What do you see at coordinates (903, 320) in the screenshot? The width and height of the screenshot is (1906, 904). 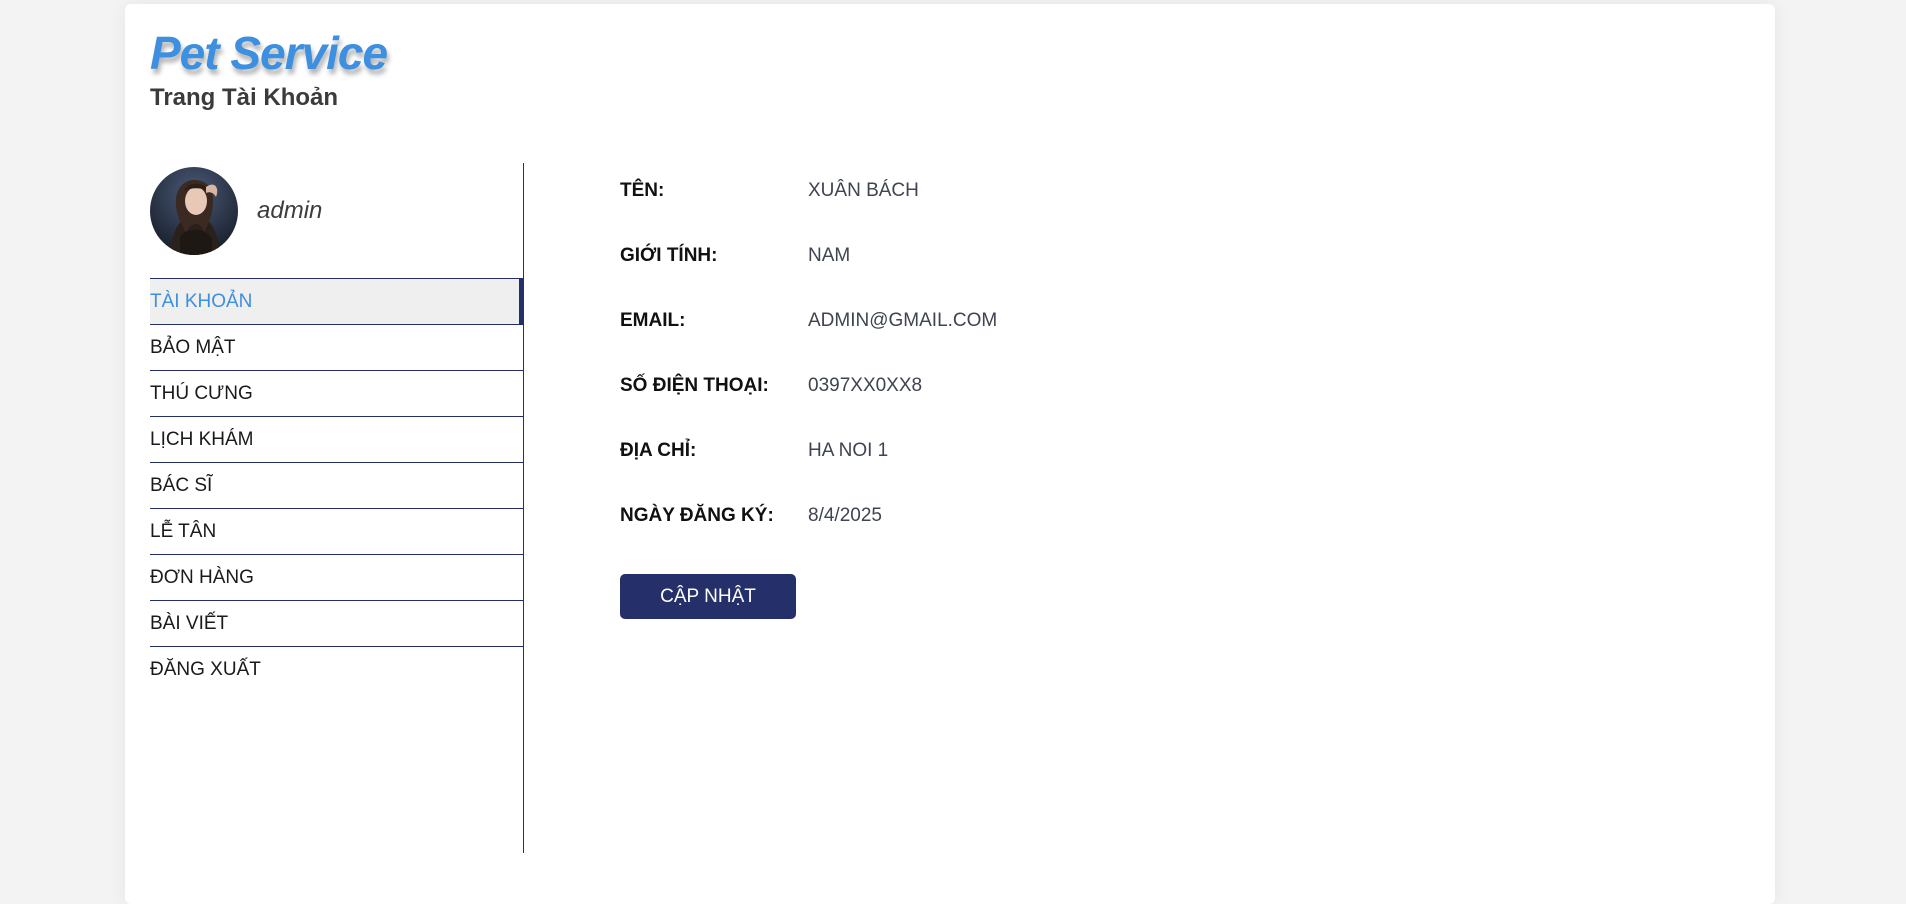 I see `email-value: ADMIN@GMAIL.COM` at bounding box center [903, 320].